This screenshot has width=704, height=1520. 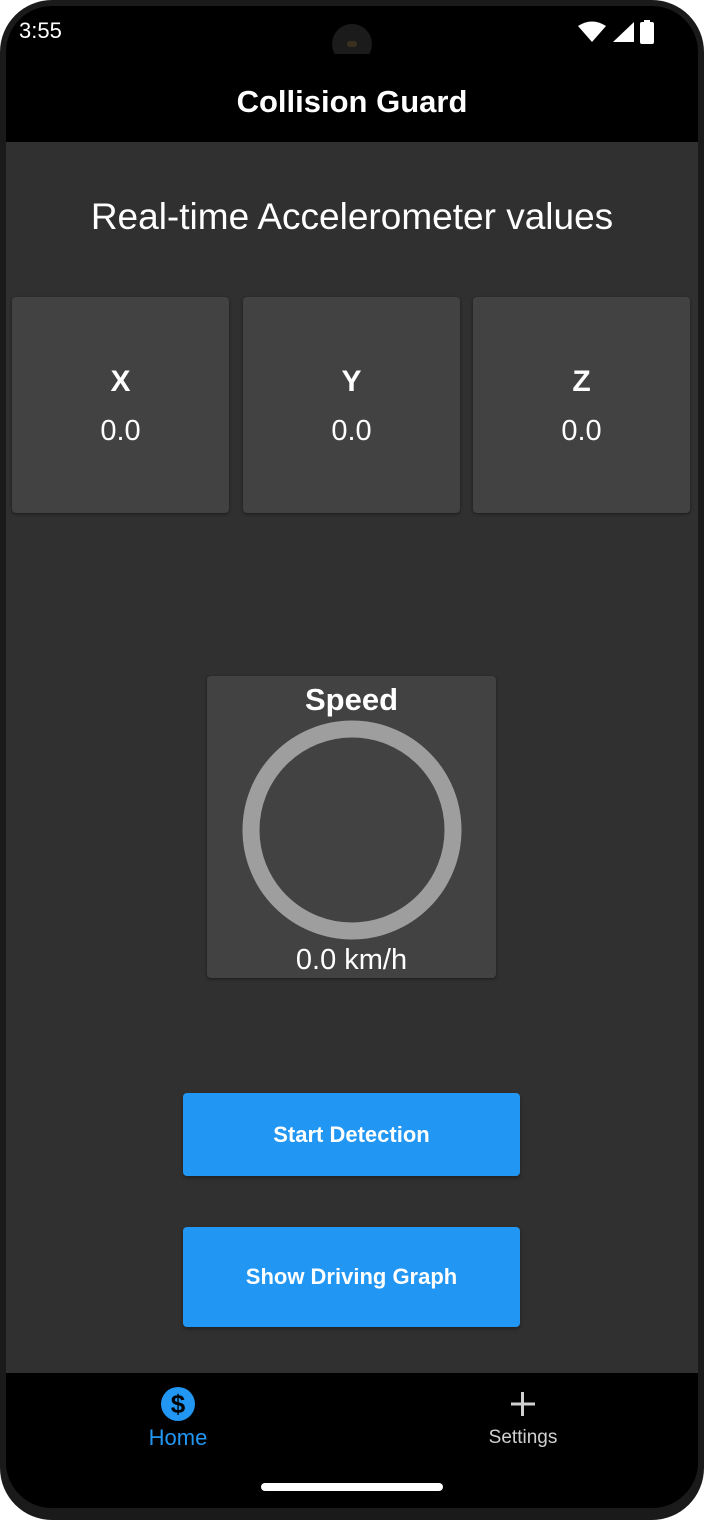 I want to click on status-icons, so click(x=616, y=32).